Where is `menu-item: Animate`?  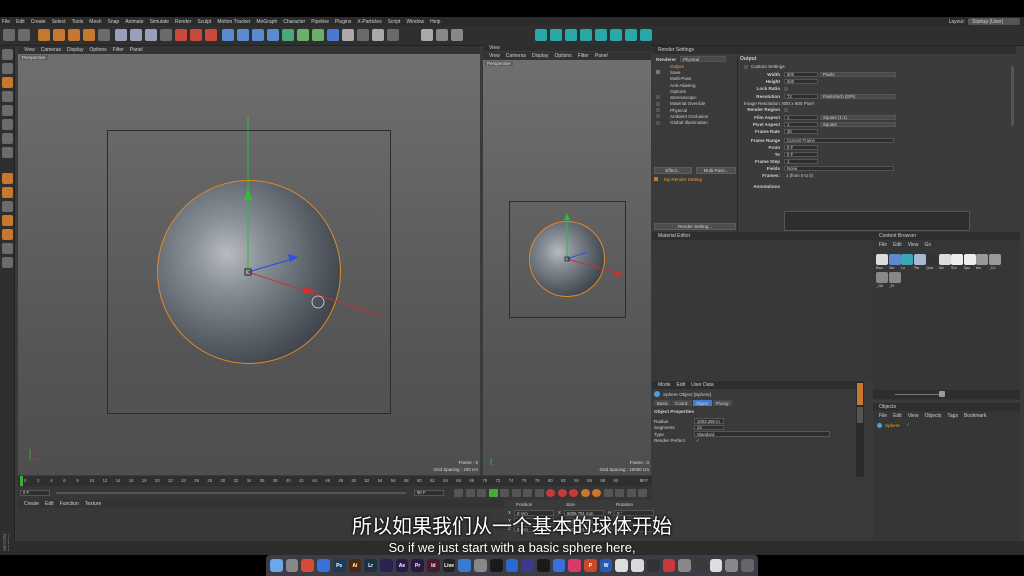
menu-item: Animate is located at coordinates (134, 22).